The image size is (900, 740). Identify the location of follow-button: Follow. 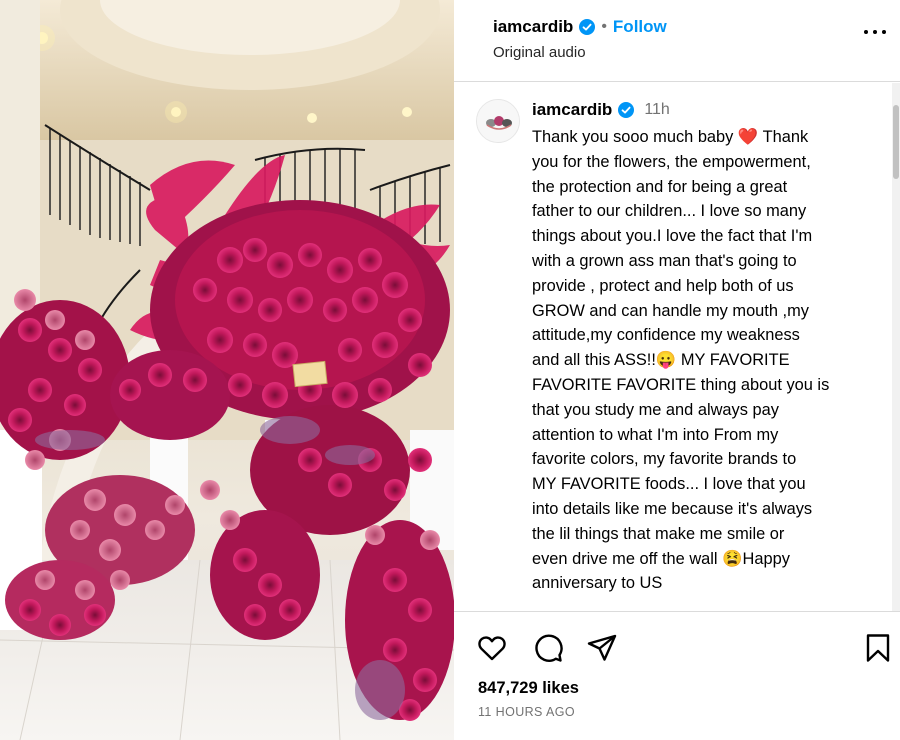
(640, 27).